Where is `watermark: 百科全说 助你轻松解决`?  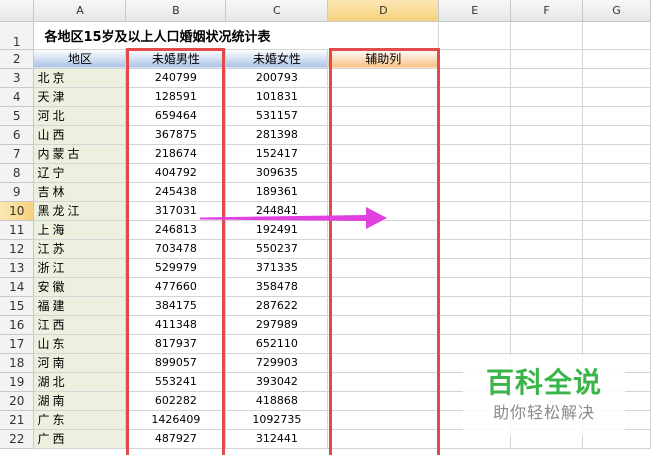
watermark: 百科全说 助你轻松解决 is located at coordinates (544, 395).